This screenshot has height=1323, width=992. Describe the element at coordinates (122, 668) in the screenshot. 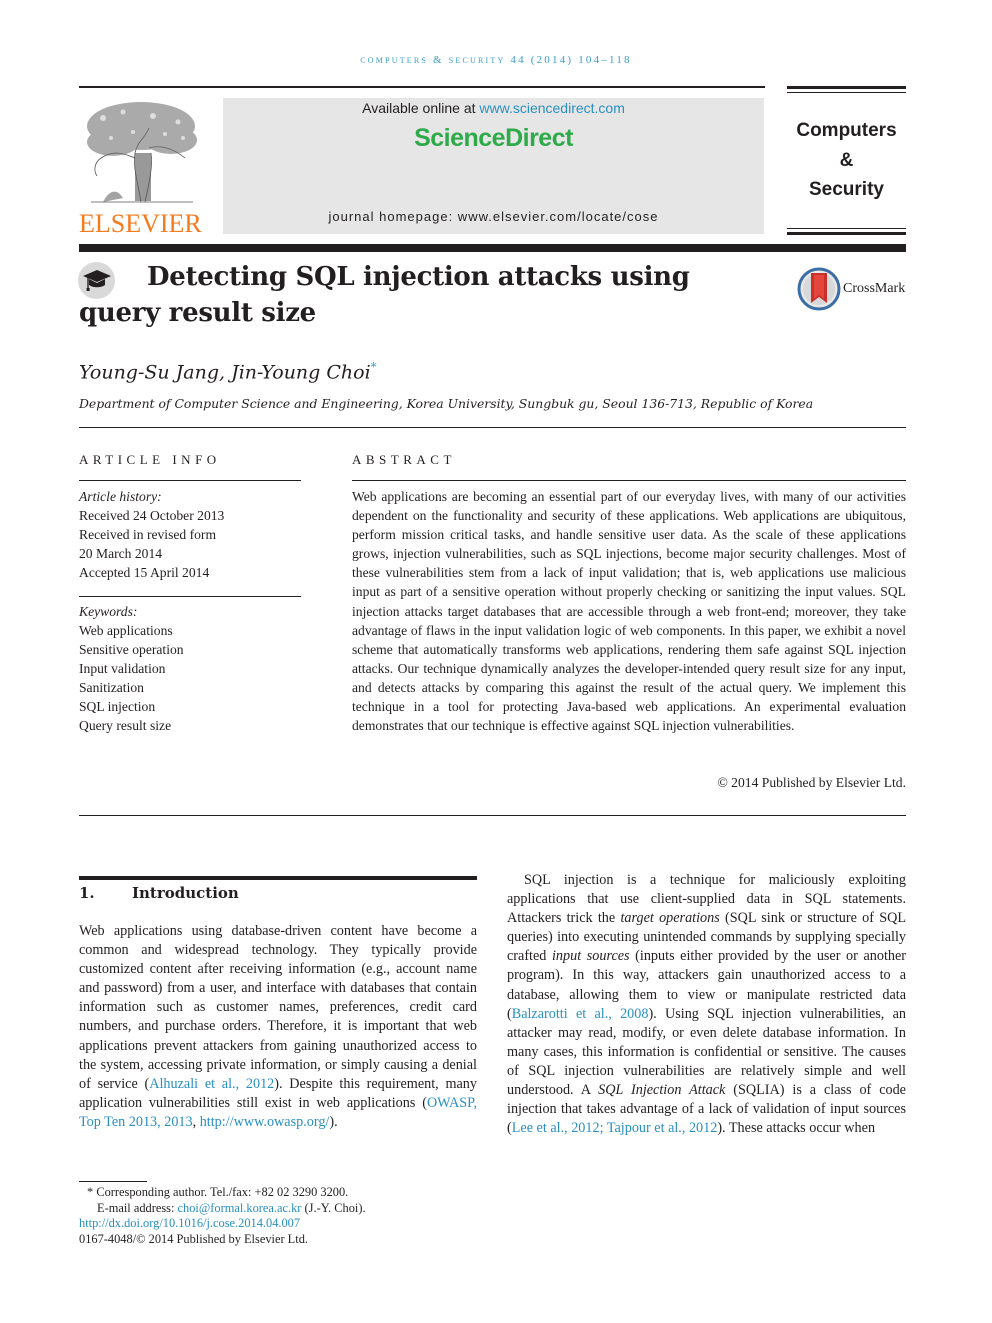

I see `keyword: Input validation` at that location.